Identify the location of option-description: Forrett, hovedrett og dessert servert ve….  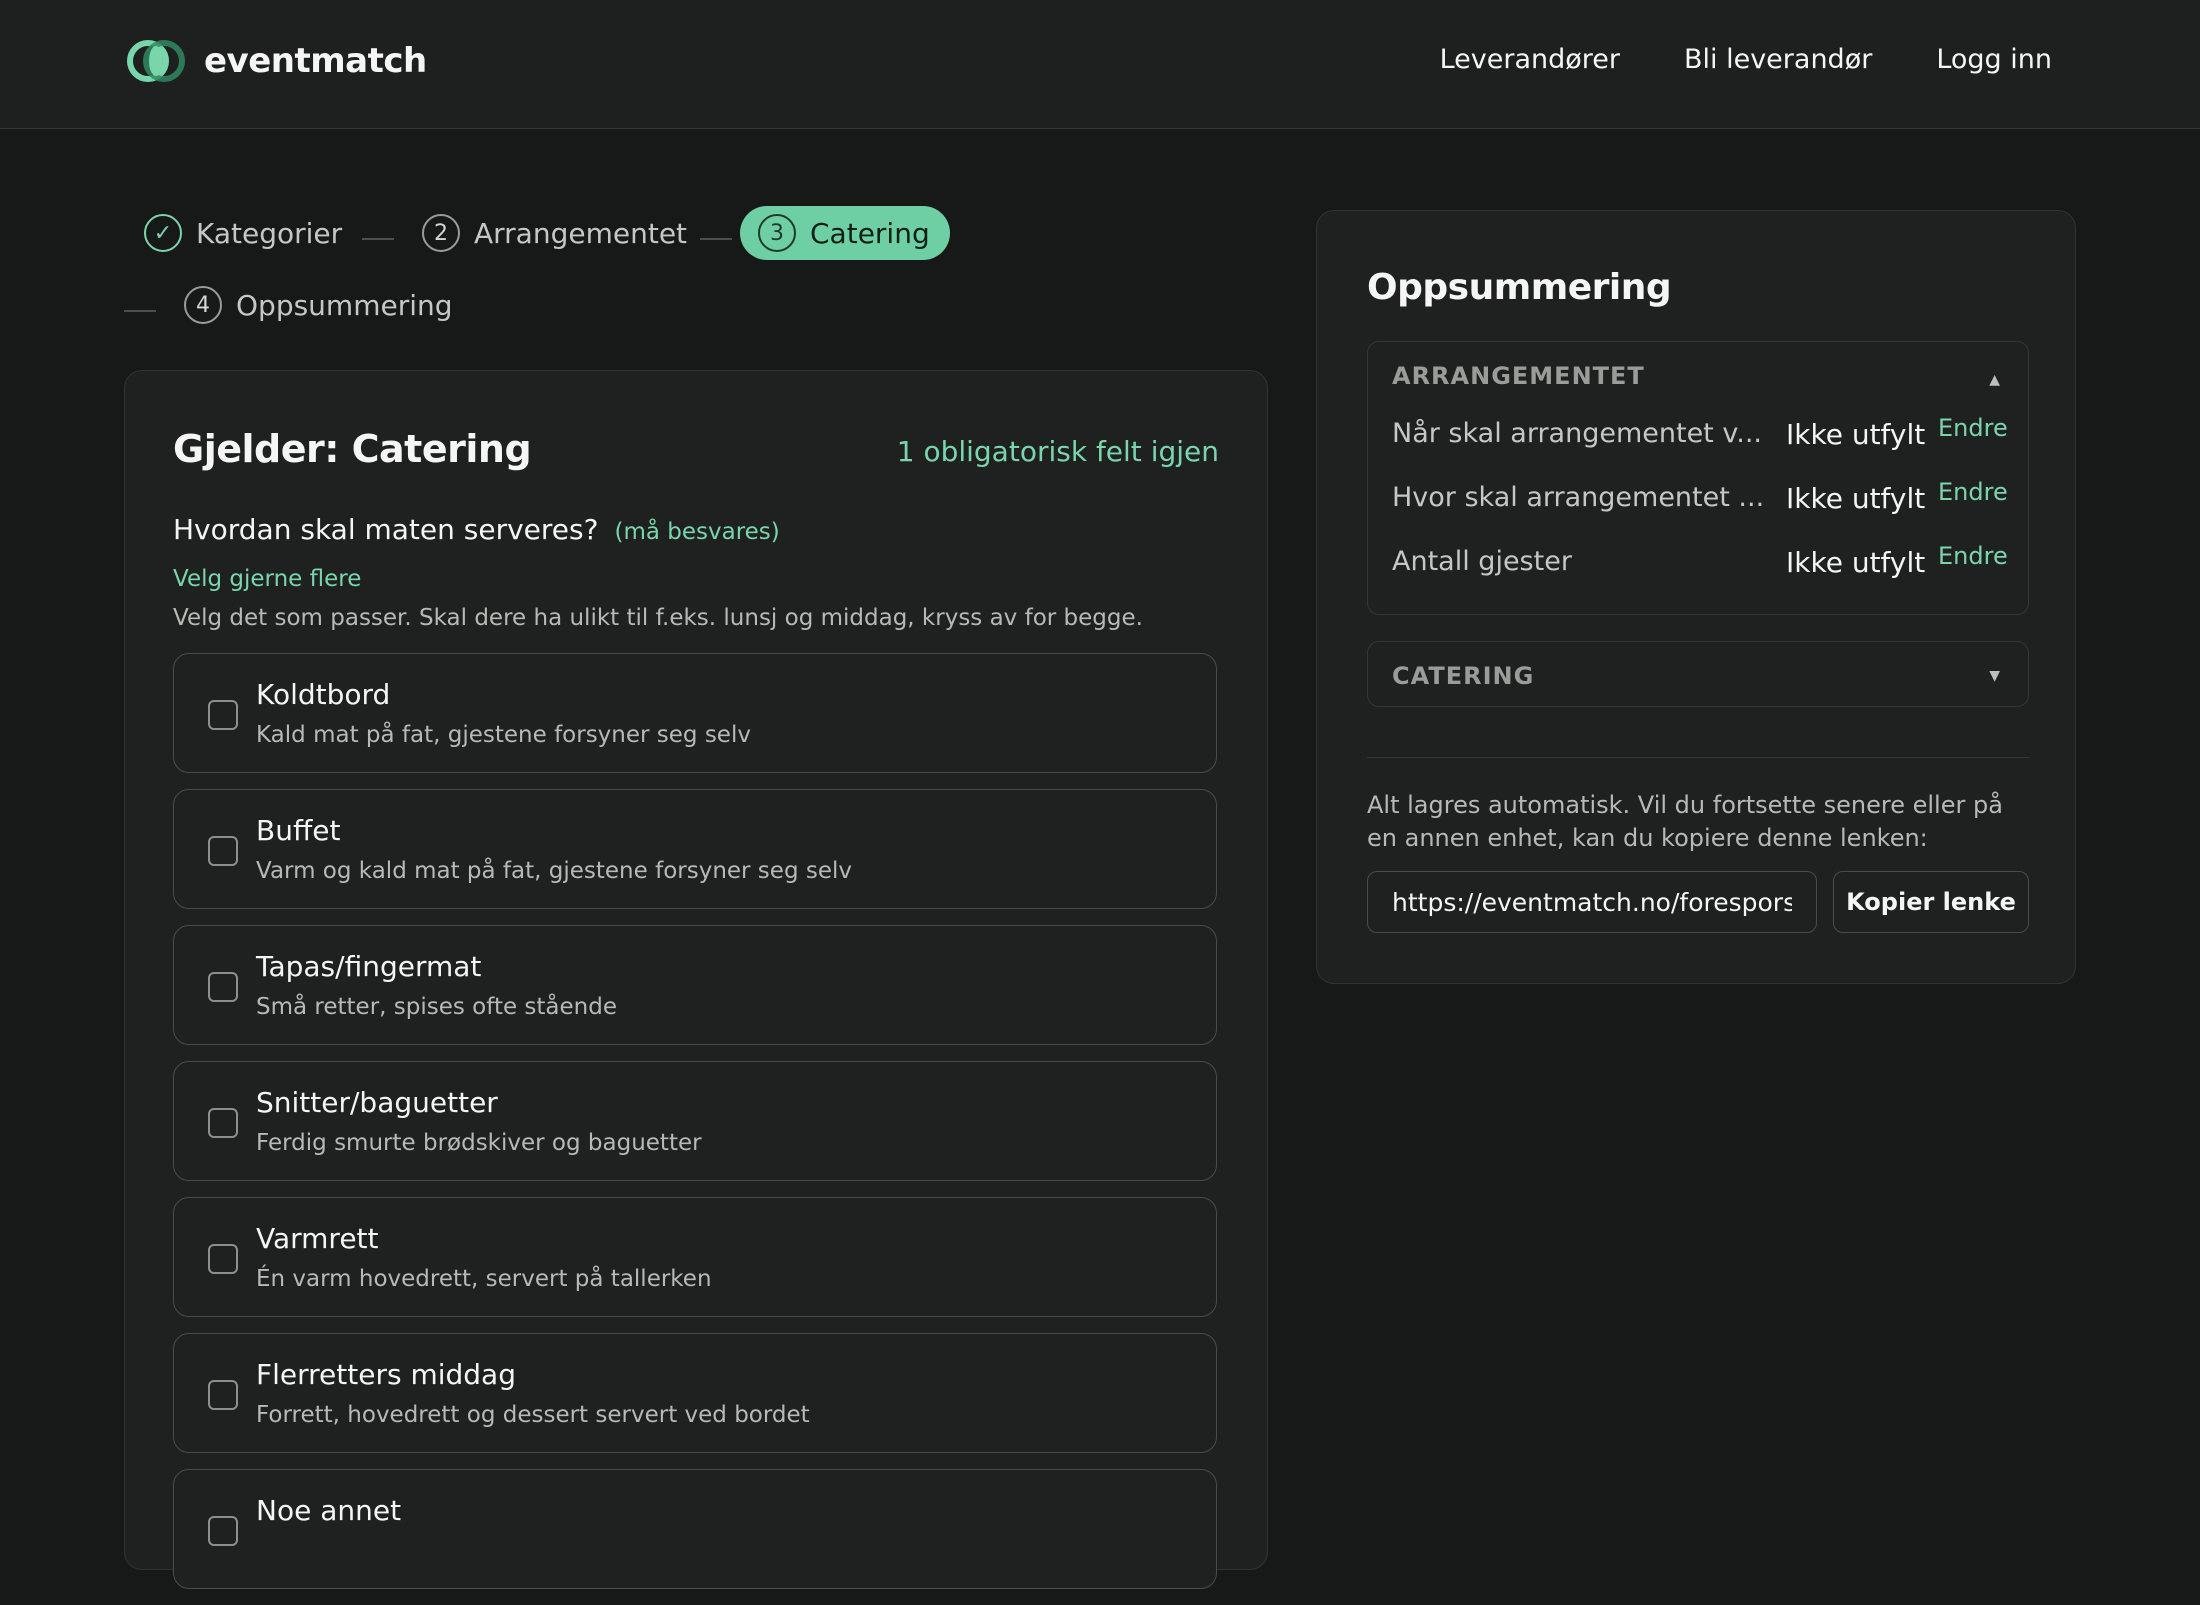
(533, 1415).